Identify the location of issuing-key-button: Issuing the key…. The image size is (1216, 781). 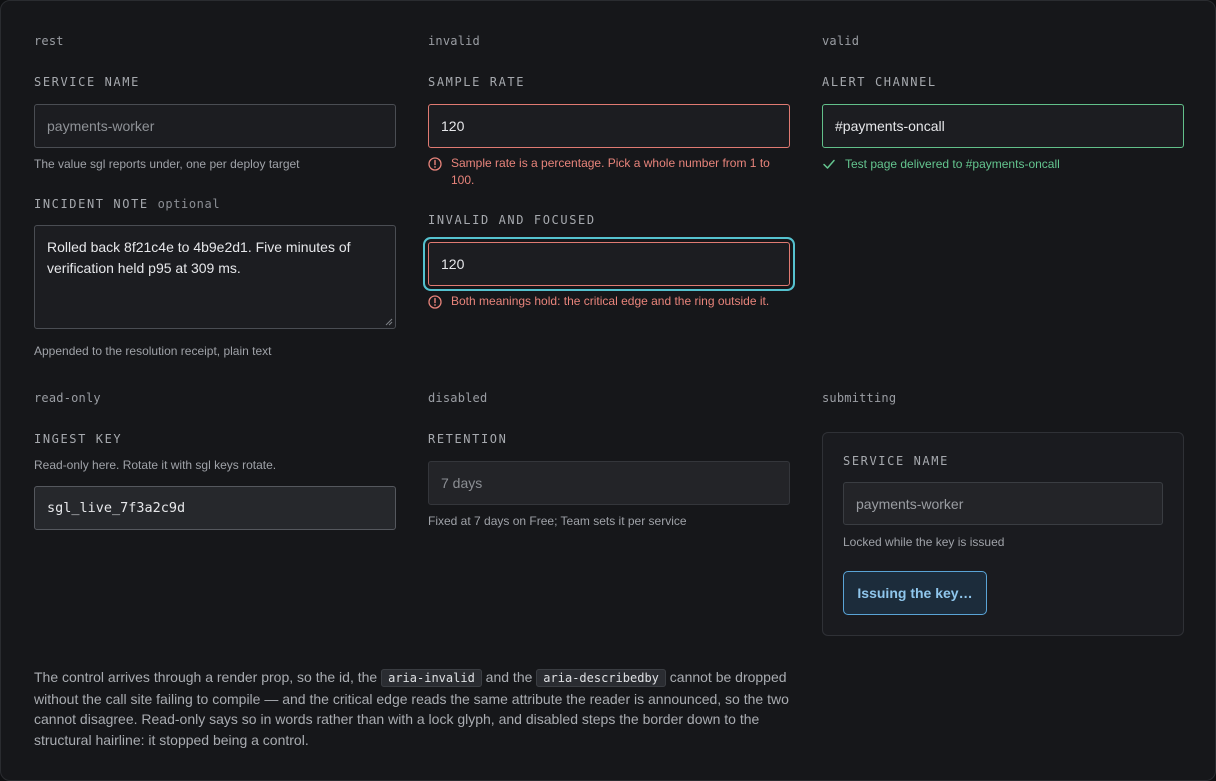
(915, 593).